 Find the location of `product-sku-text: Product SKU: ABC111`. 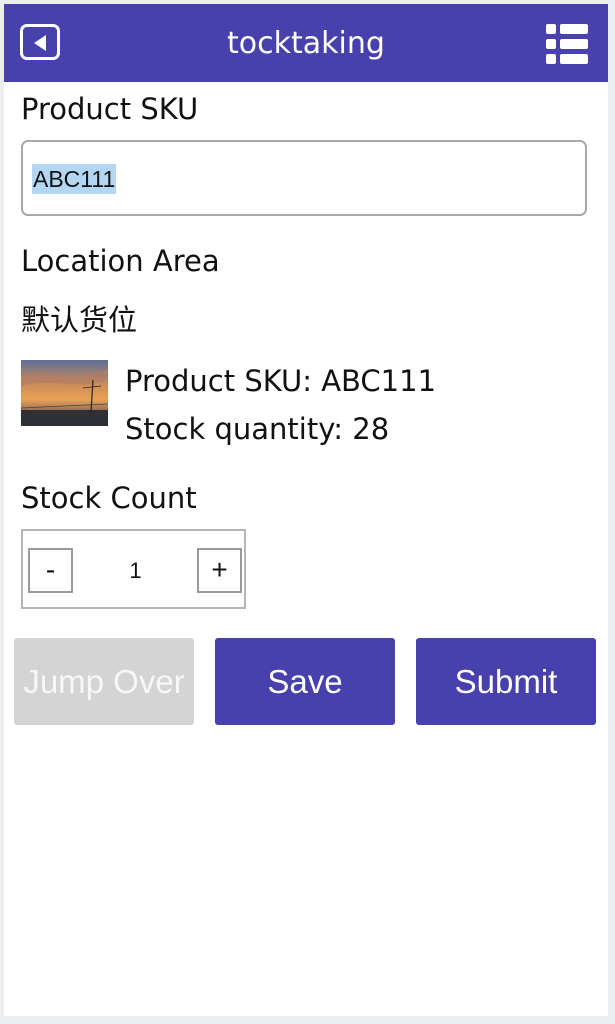

product-sku-text: Product SKU: ABC111 is located at coordinates (281, 381).